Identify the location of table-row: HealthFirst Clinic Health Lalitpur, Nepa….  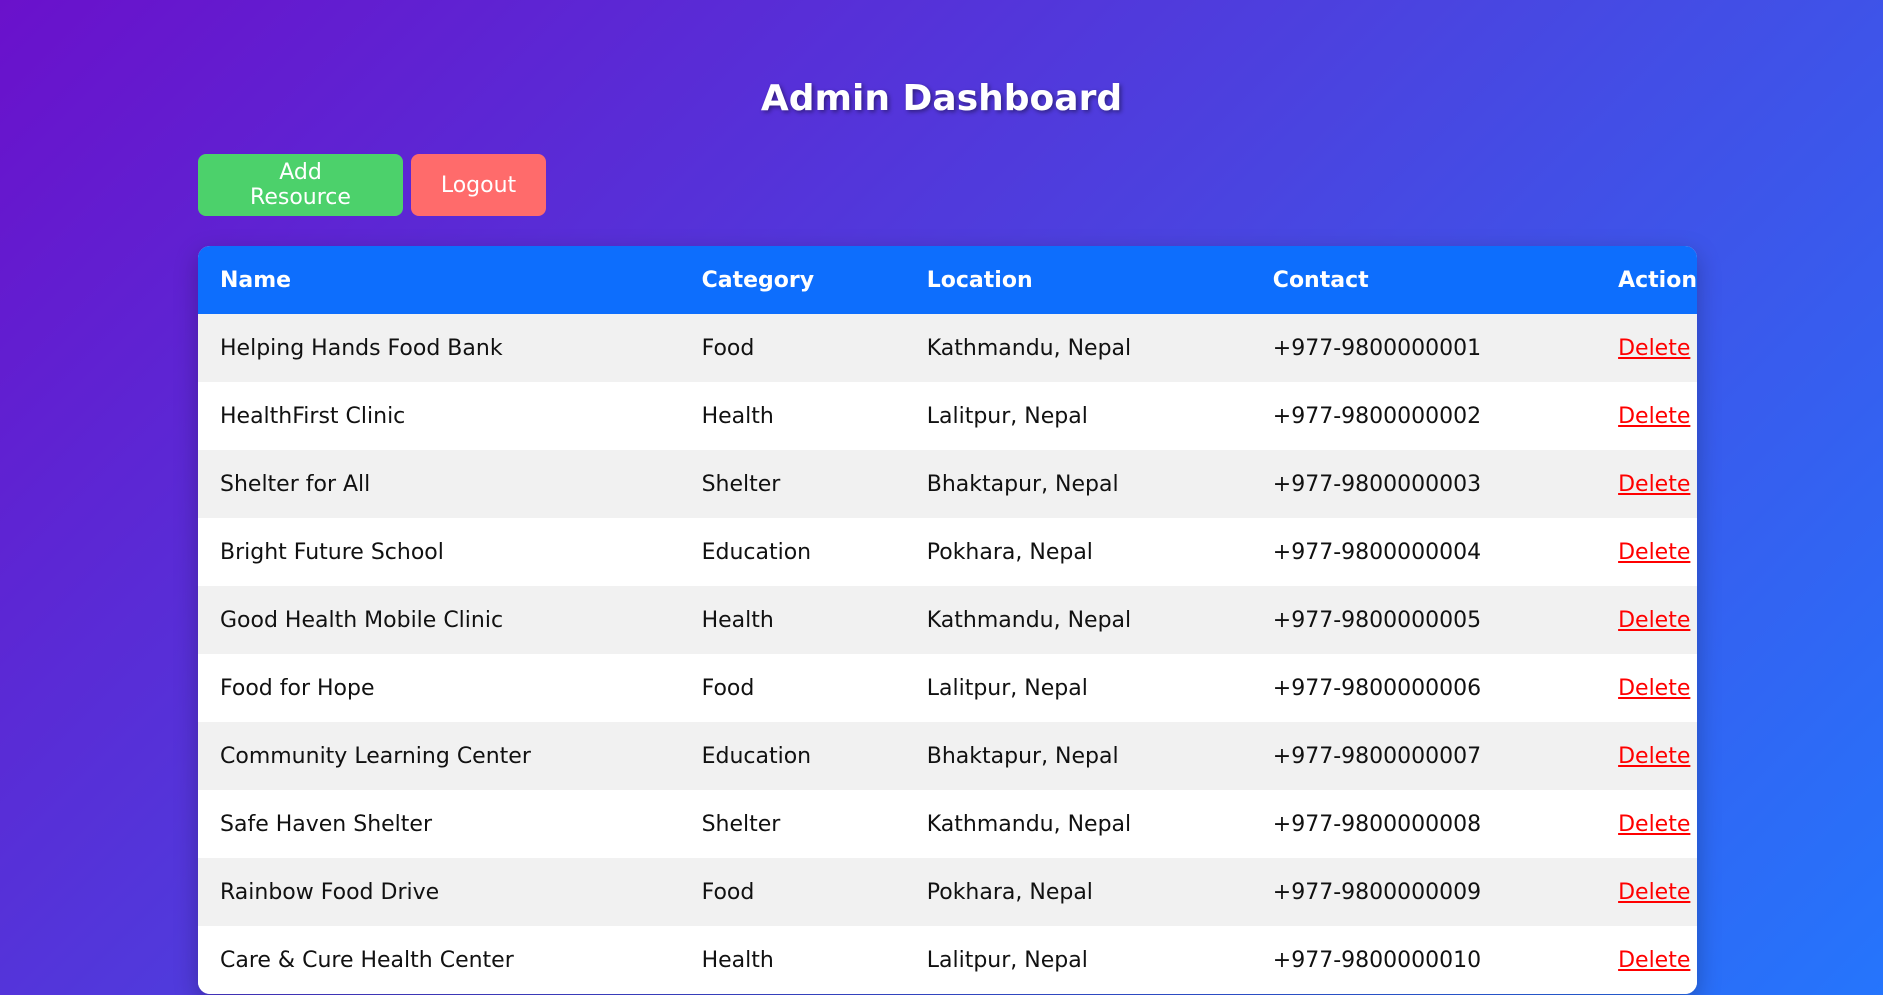
(947, 416).